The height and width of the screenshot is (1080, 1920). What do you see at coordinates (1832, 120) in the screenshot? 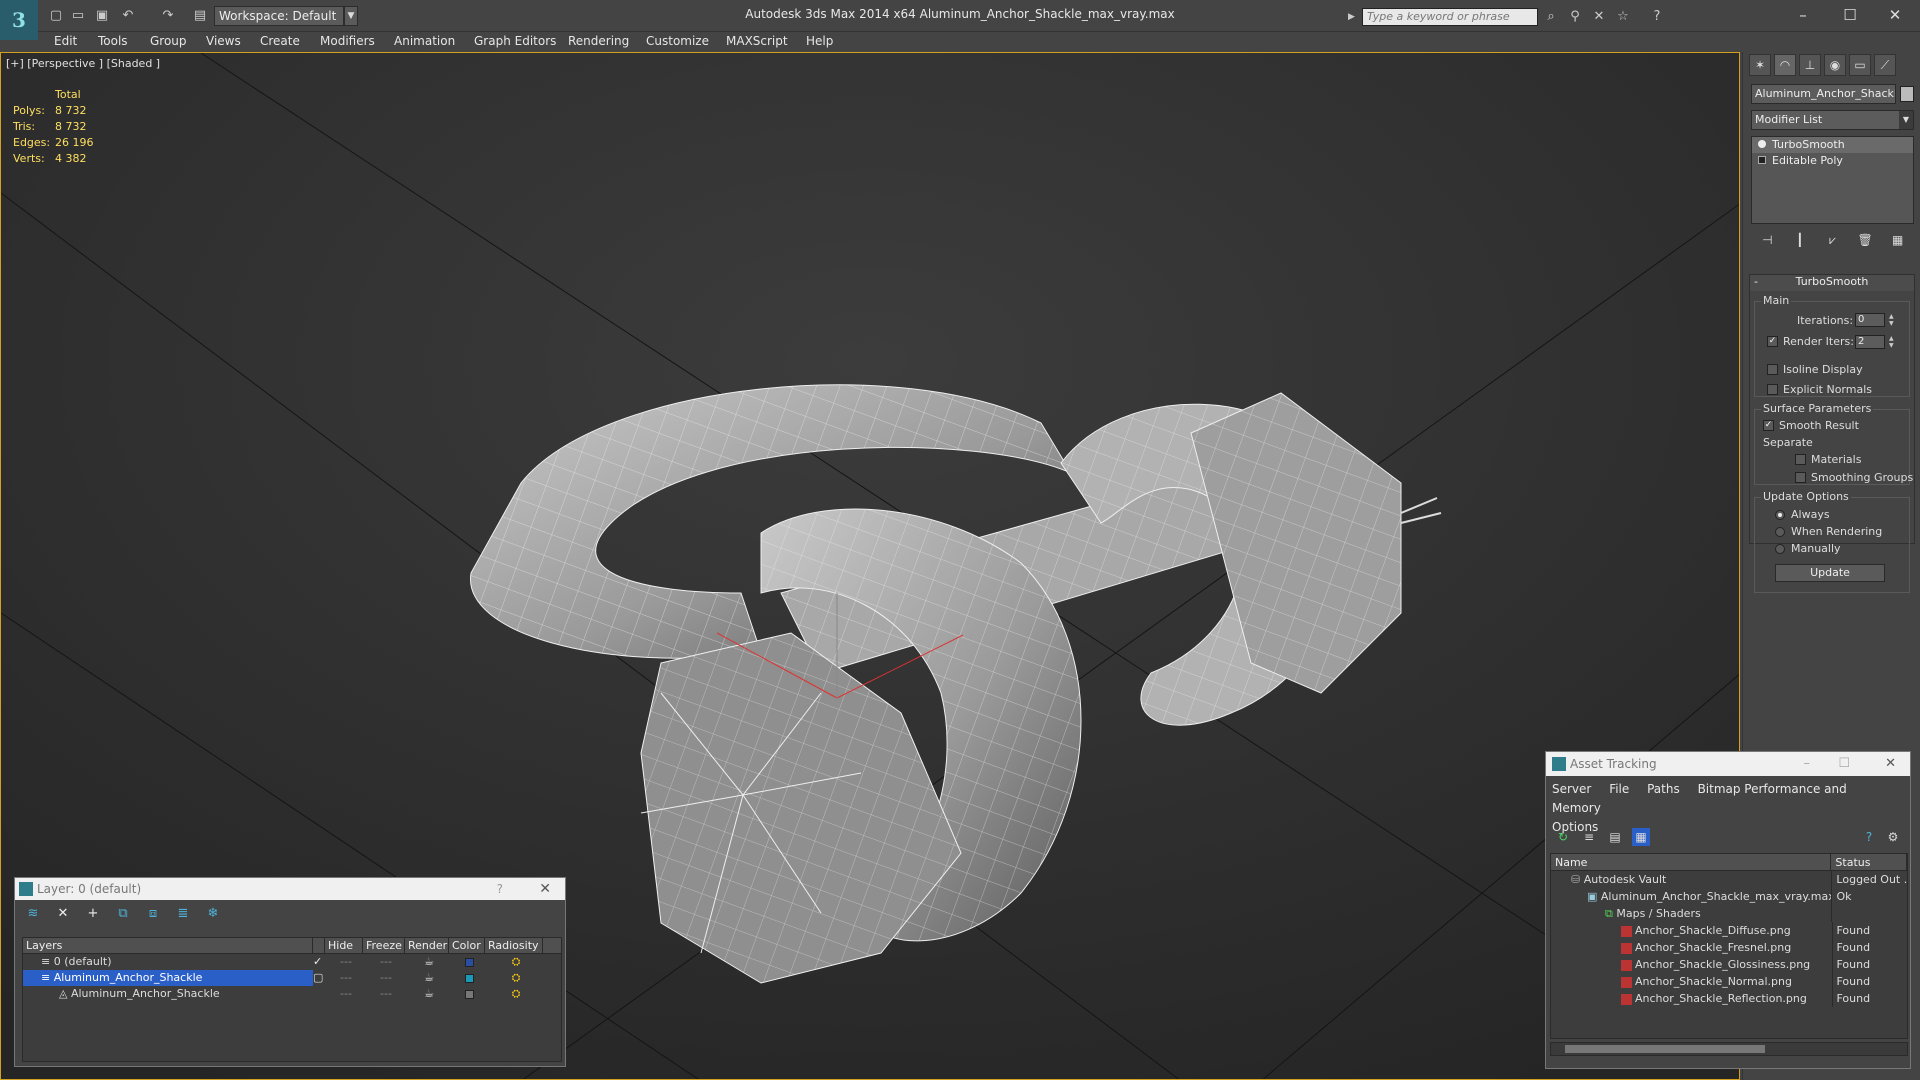
I see `modifier-list-dropdown: Modifier List ▼` at bounding box center [1832, 120].